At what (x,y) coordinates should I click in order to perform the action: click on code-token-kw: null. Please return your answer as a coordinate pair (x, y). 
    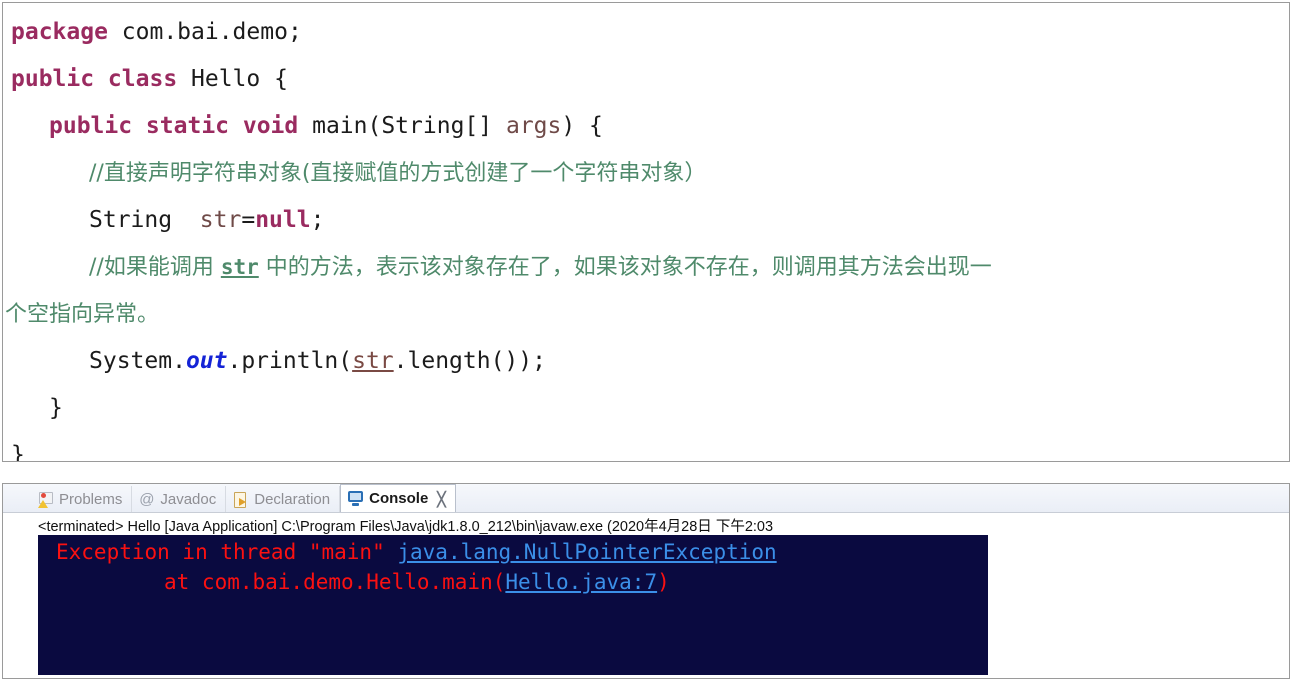
    Looking at the image, I should click on (283, 220).